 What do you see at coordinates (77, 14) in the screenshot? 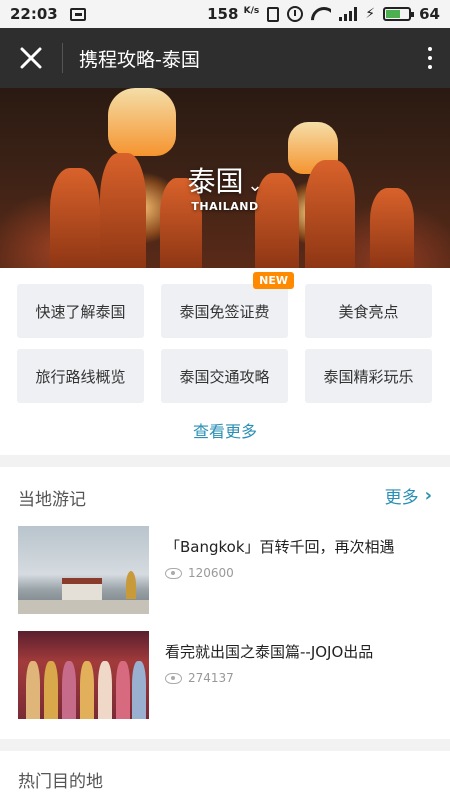
I see `notification-icon` at bounding box center [77, 14].